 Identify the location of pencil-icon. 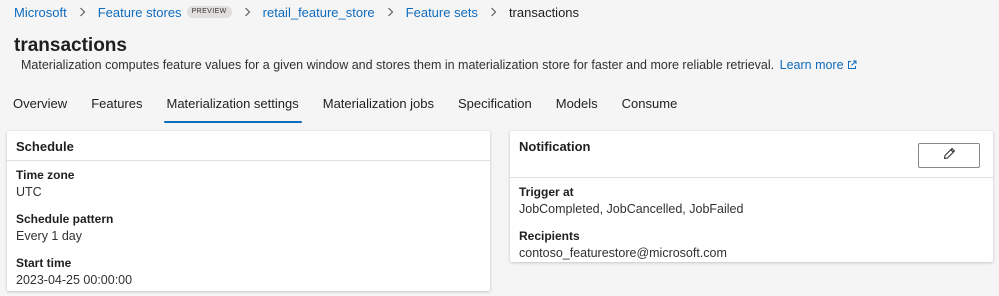
(949, 156).